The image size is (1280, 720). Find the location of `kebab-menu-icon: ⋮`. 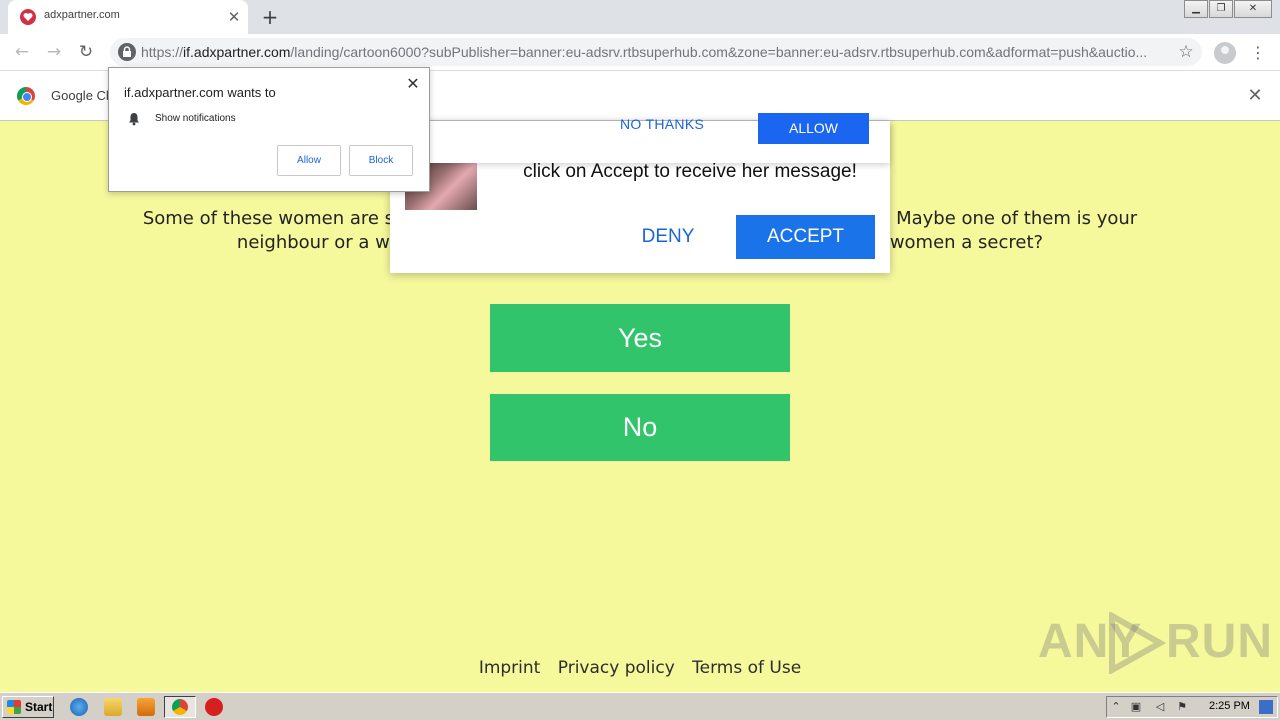

kebab-menu-icon: ⋮ is located at coordinates (1258, 53).